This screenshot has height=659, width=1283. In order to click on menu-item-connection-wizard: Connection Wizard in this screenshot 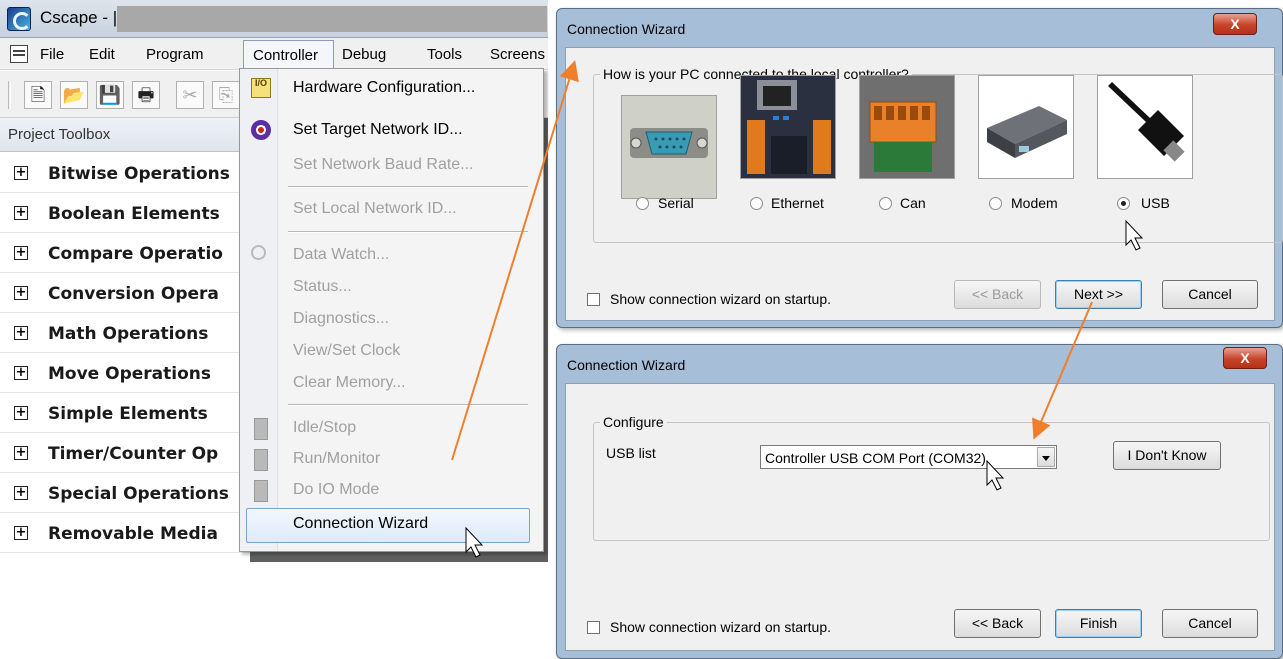, I will do `click(360, 524)`.